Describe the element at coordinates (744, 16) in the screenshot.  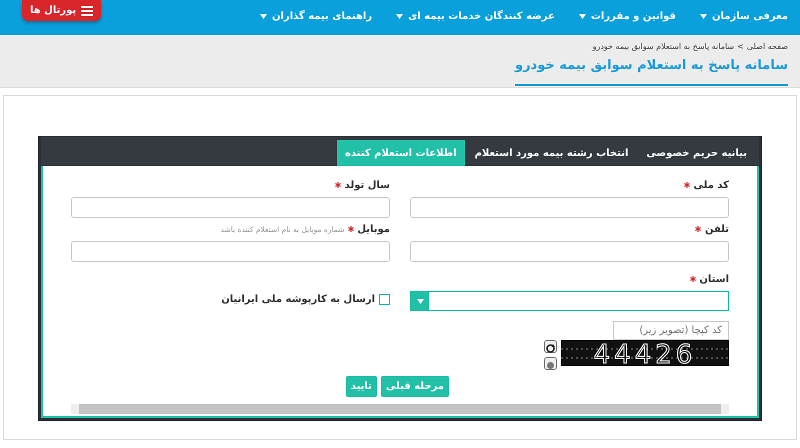
I see `nav-menu-item: معرفی سازمان` at that location.